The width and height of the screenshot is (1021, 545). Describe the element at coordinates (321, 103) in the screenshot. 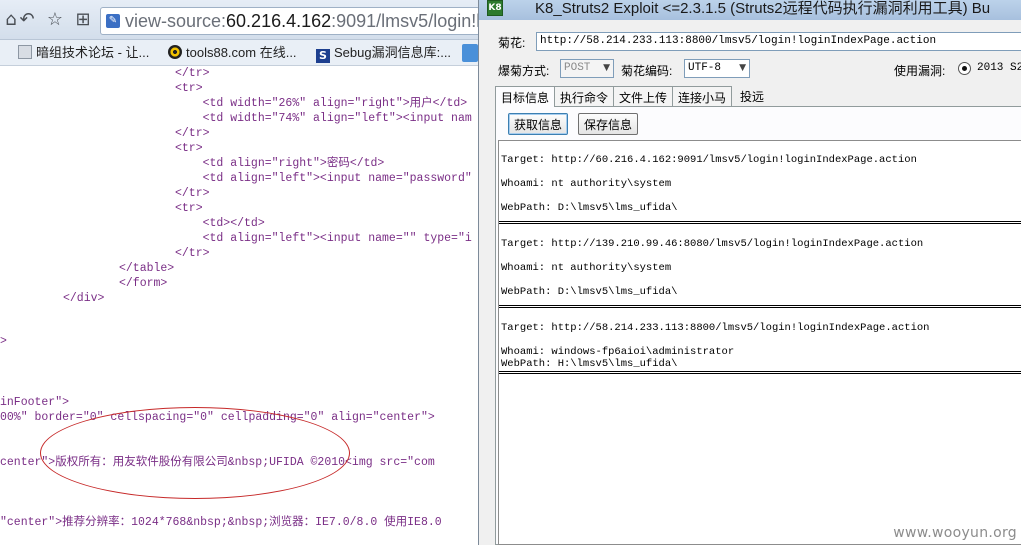

I see `source-line: <td width="26%" align="right">用户</td>` at that location.